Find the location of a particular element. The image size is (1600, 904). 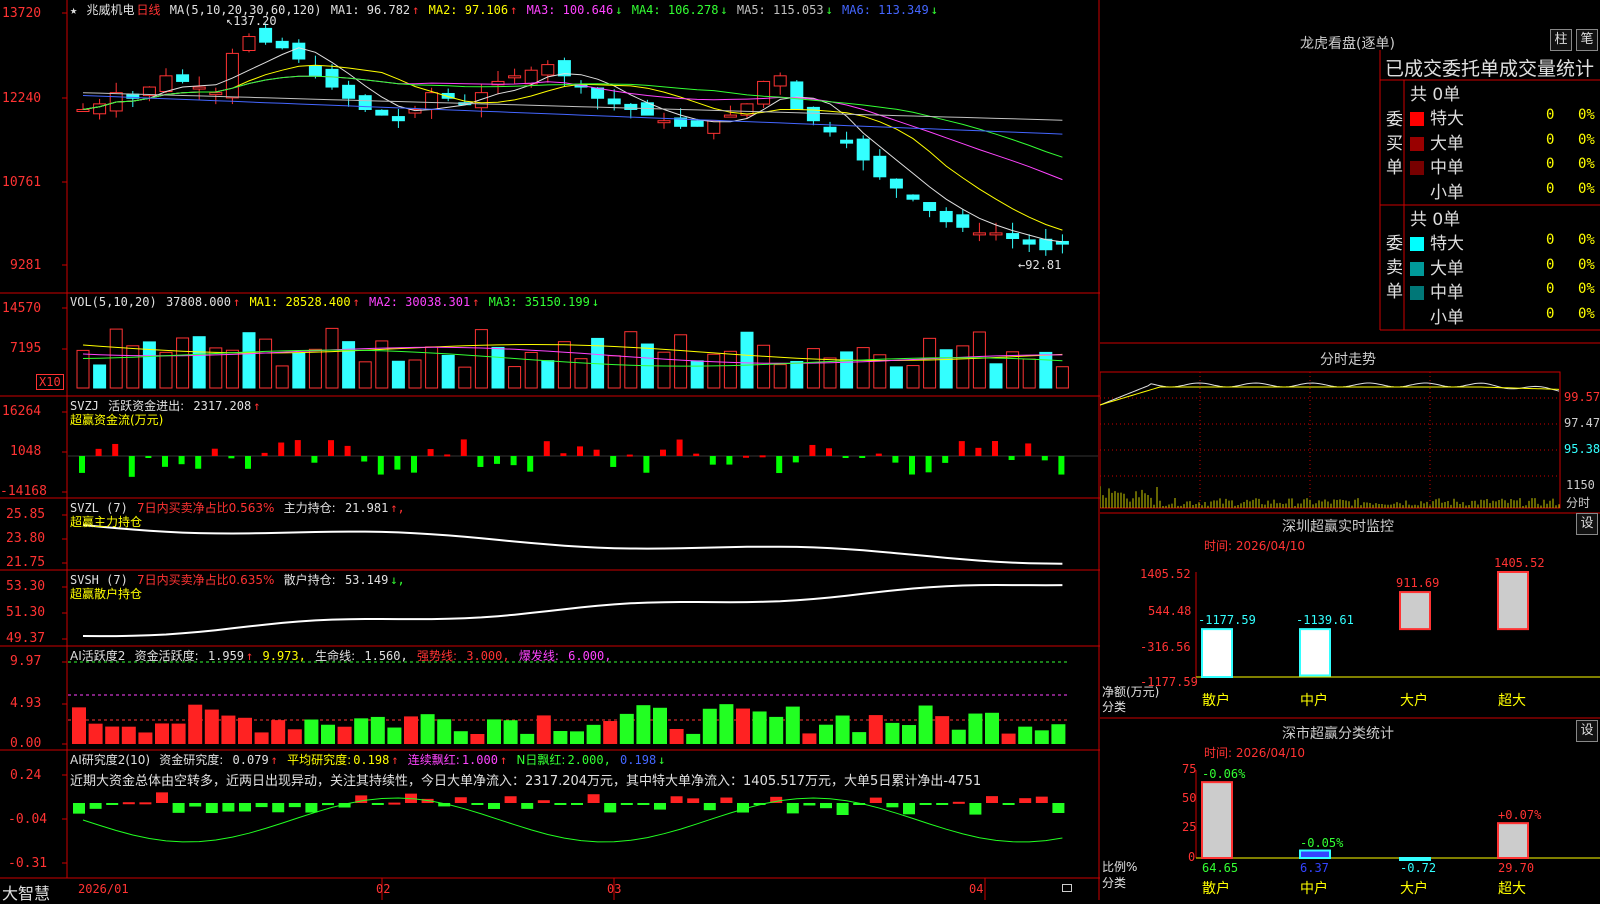

period-label: 日线 is located at coordinates (148, 10).